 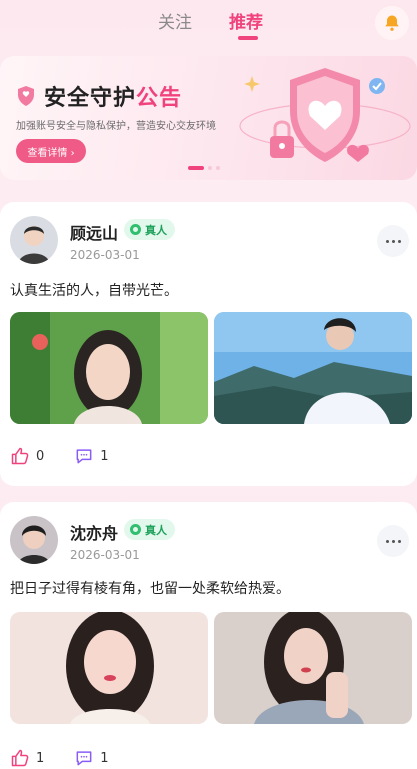 I want to click on banner-title-accent: 公告, so click(x=159, y=98).